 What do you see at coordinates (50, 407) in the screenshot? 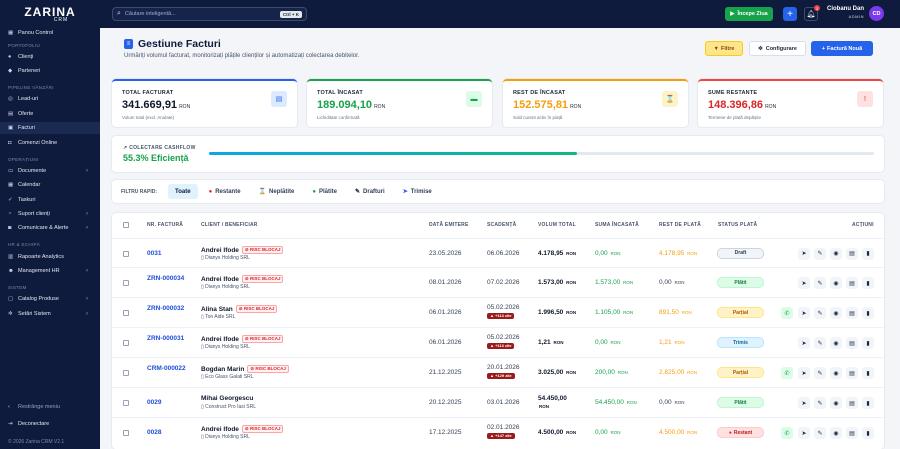
I see `collapse-menu-button: ‹ Restrânge meniu` at bounding box center [50, 407].